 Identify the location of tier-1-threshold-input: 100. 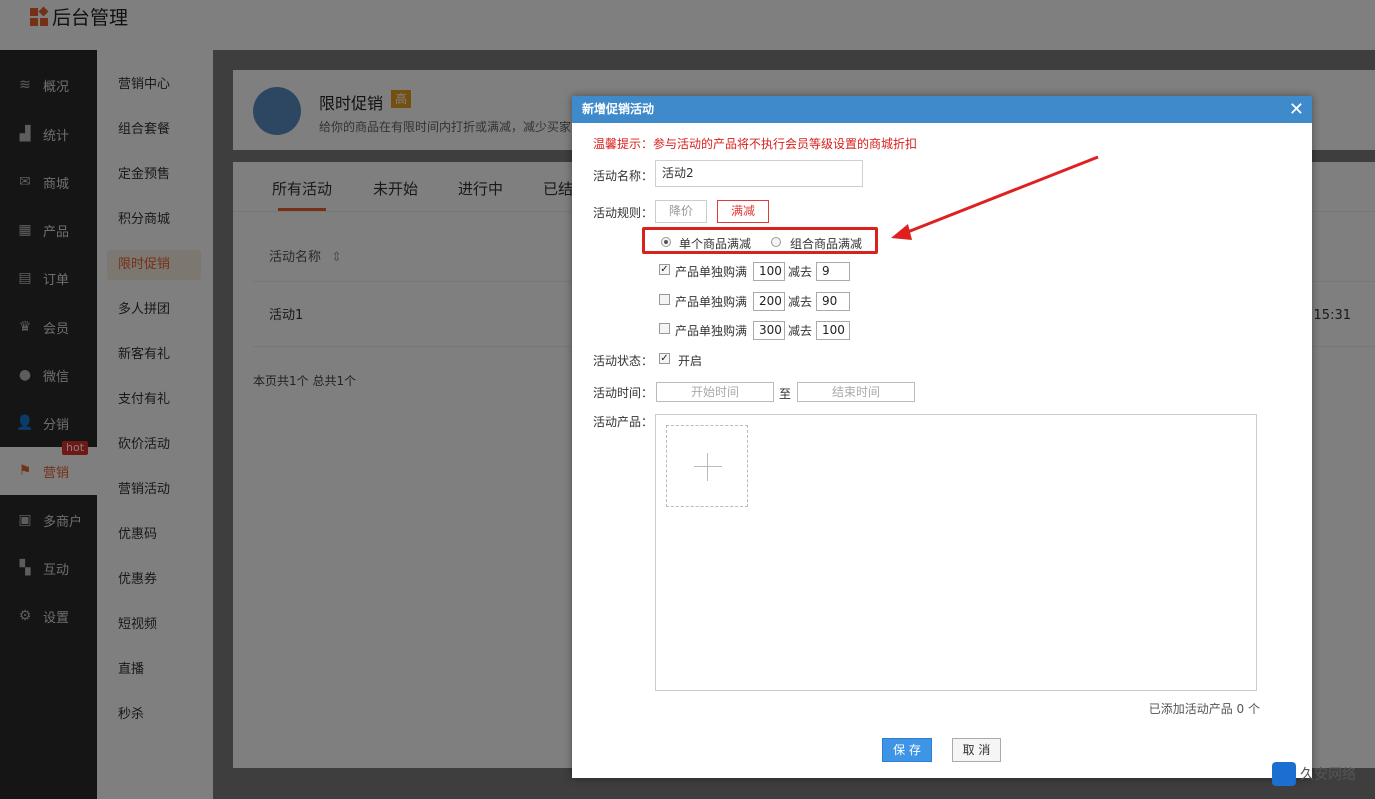
(769, 271).